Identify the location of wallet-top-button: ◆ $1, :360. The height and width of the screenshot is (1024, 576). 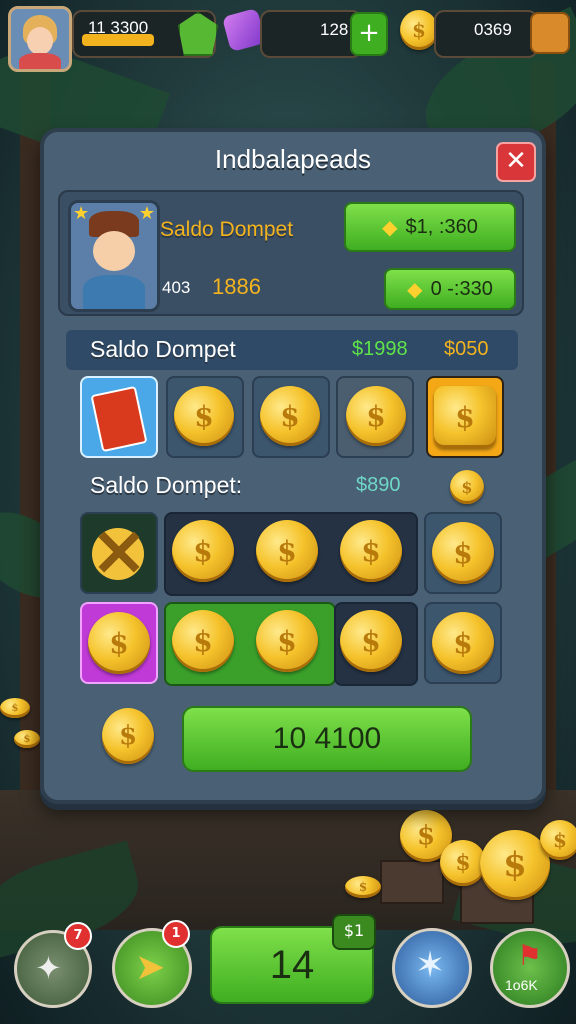
(430, 227).